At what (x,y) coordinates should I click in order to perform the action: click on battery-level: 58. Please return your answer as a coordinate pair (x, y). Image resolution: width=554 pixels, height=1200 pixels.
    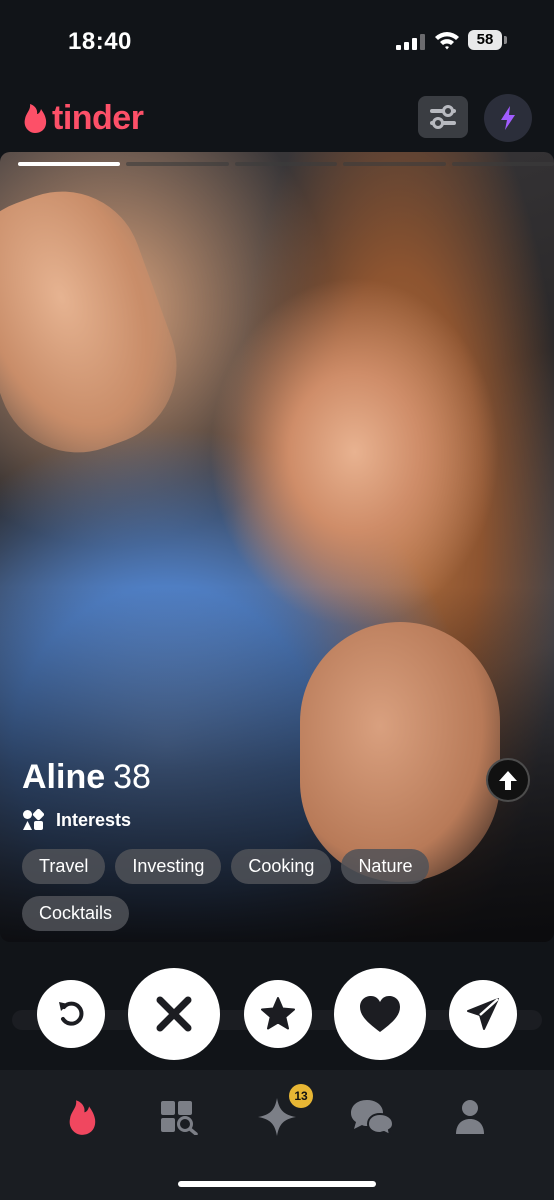
    Looking at the image, I should click on (485, 40).